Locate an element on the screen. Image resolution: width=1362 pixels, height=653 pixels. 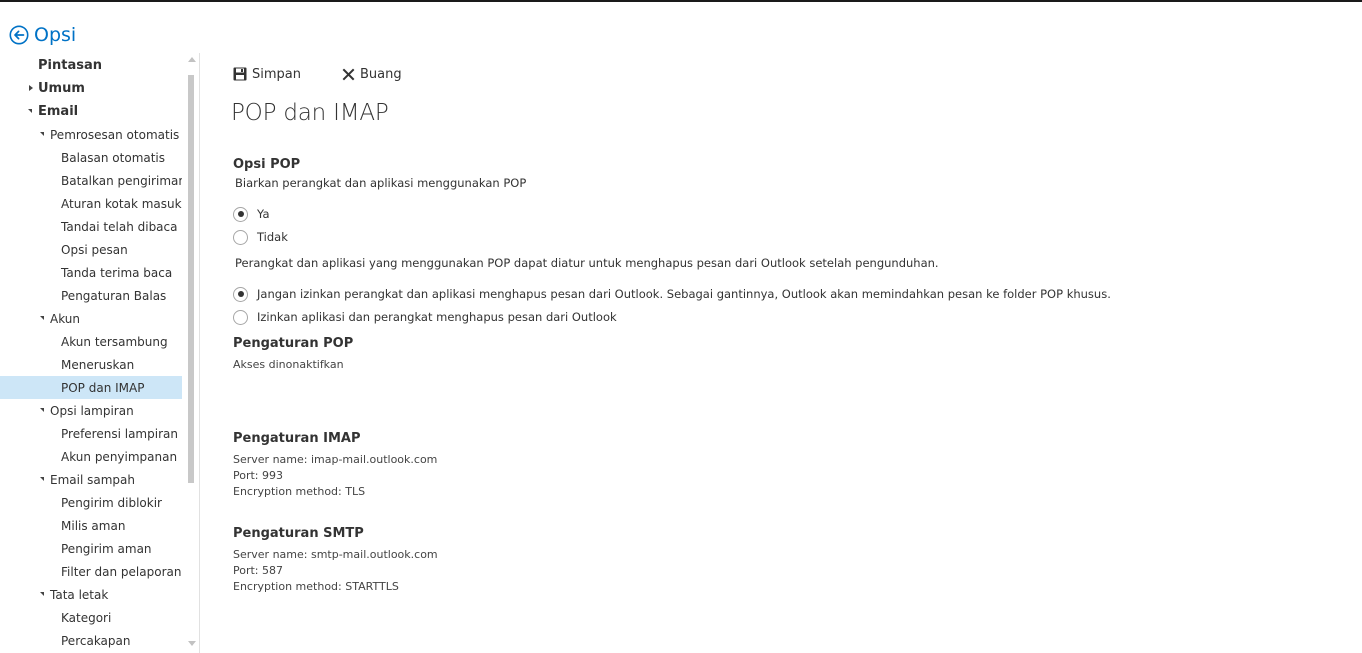
sidebar-item-label: Preferensi lampiran is located at coordinates (119, 433).